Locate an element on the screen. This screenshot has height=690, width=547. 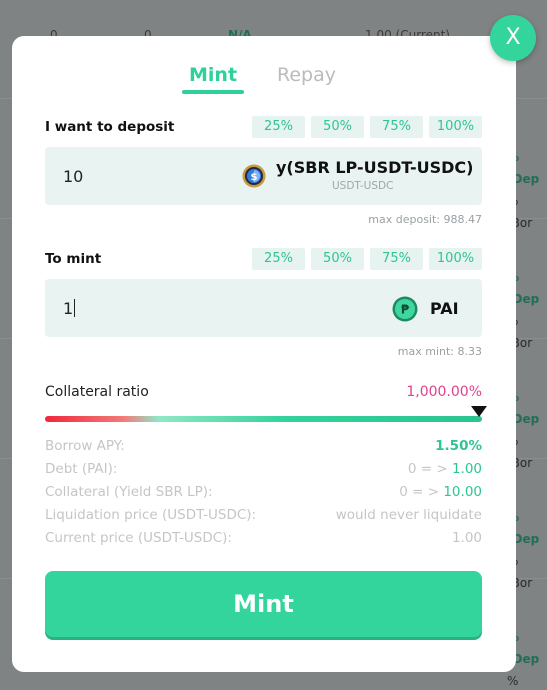
deposit-percent-buttons: 25% 50% 75% 100% is located at coordinates (367, 127).